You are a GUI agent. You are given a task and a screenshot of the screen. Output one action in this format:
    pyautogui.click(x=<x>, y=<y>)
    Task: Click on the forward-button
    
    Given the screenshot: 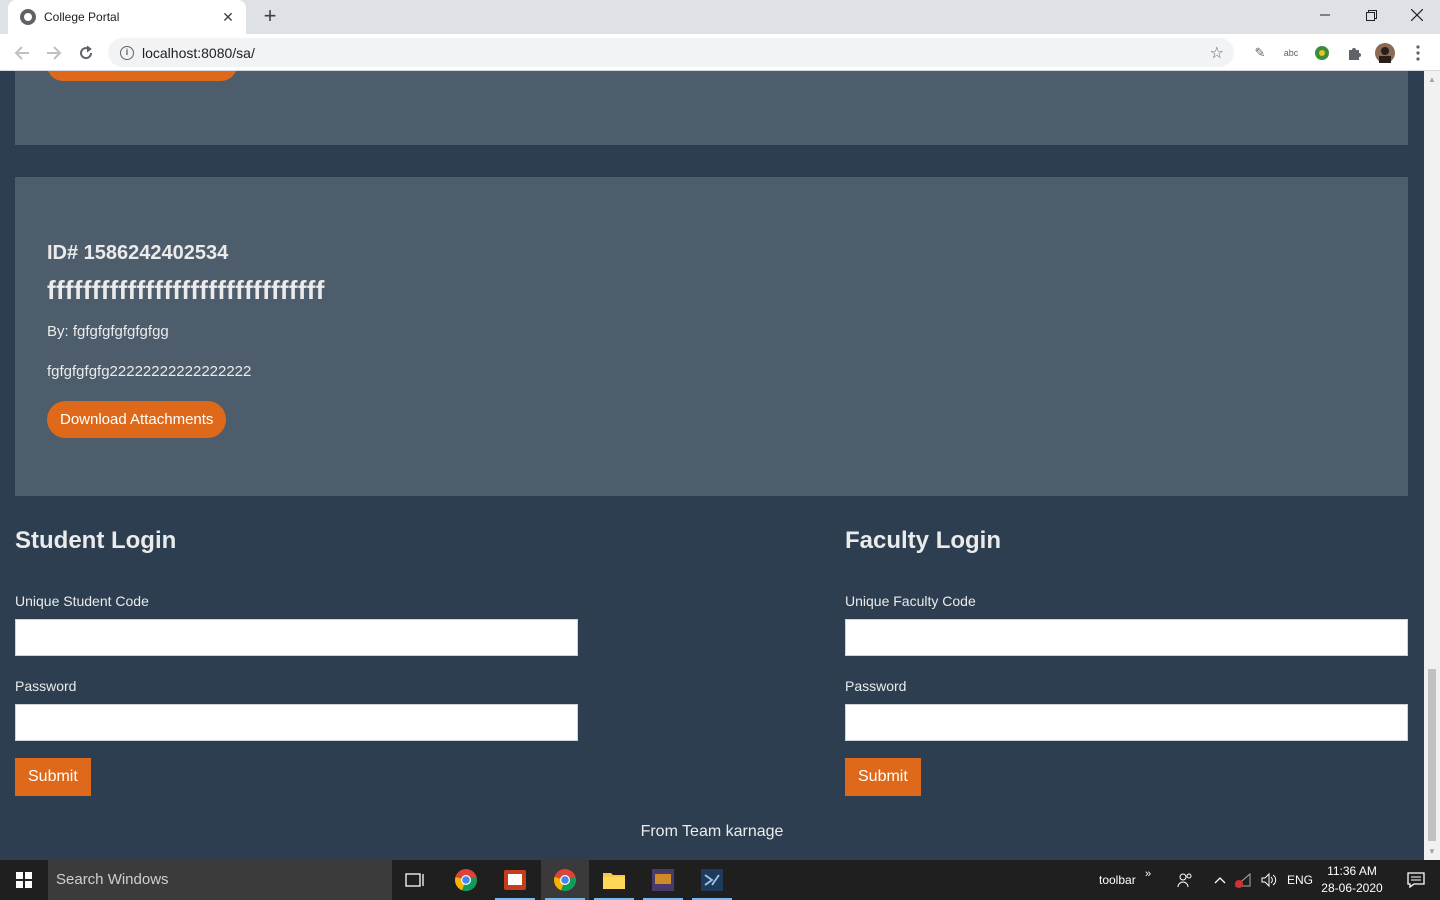 What is the action you would take?
    pyautogui.click(x=54, y=53)
    